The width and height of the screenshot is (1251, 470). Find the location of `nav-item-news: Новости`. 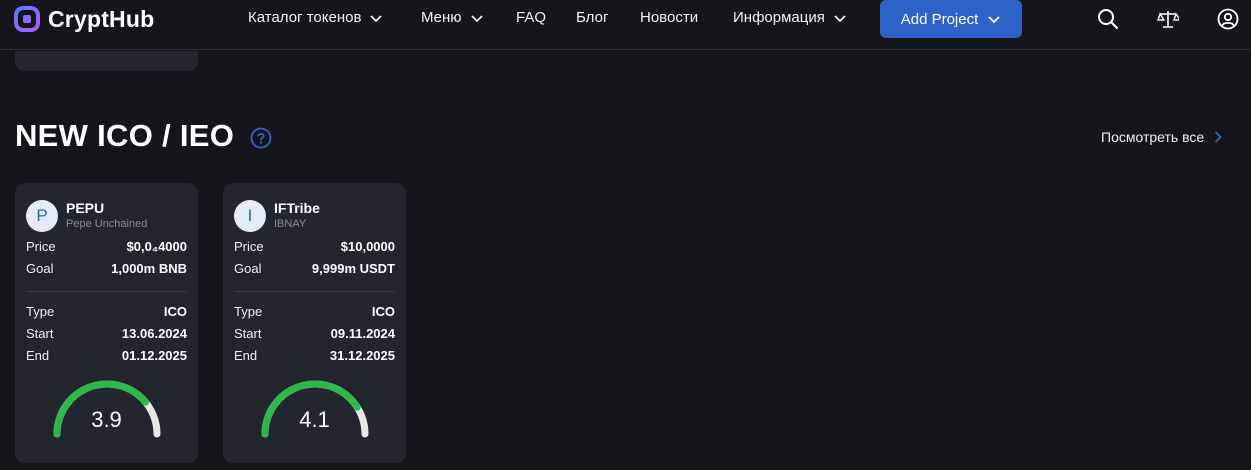

nav-item-news: Новости is located at coordinates (669, 17).